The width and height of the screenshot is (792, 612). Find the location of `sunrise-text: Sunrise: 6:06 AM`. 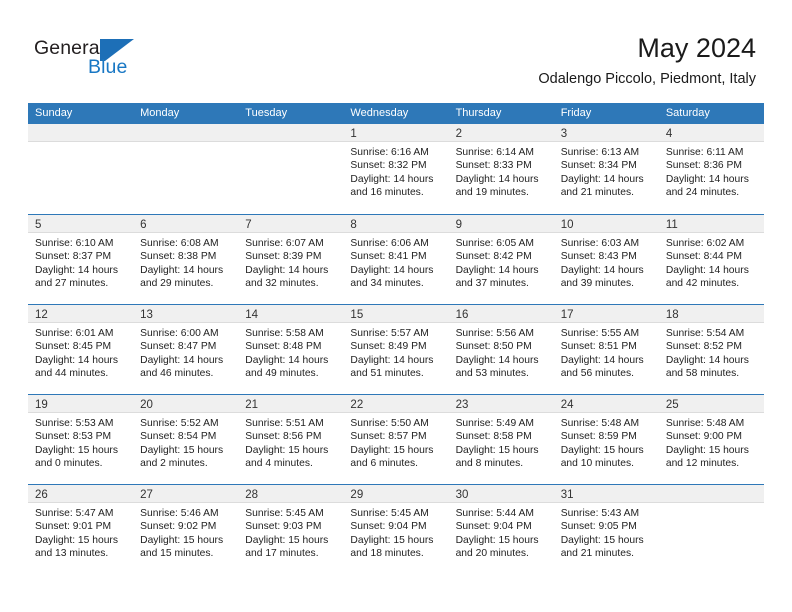

sunrise-text: Sunrise: 6:06 AM is located at coordinates (389, 243).